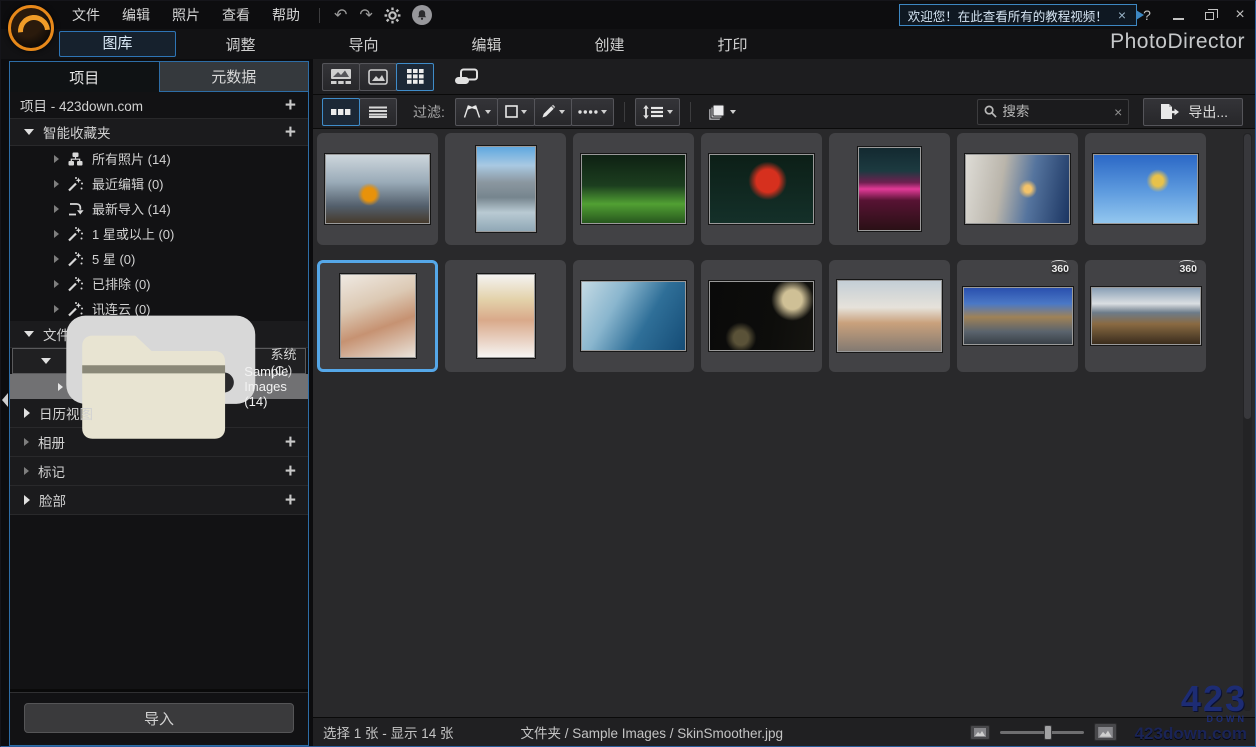 This screenshot has height=747, width=1256. Describe the element at coordinates (286, 15) in the screenshot. I see `menu-help: 帮助` at that location.